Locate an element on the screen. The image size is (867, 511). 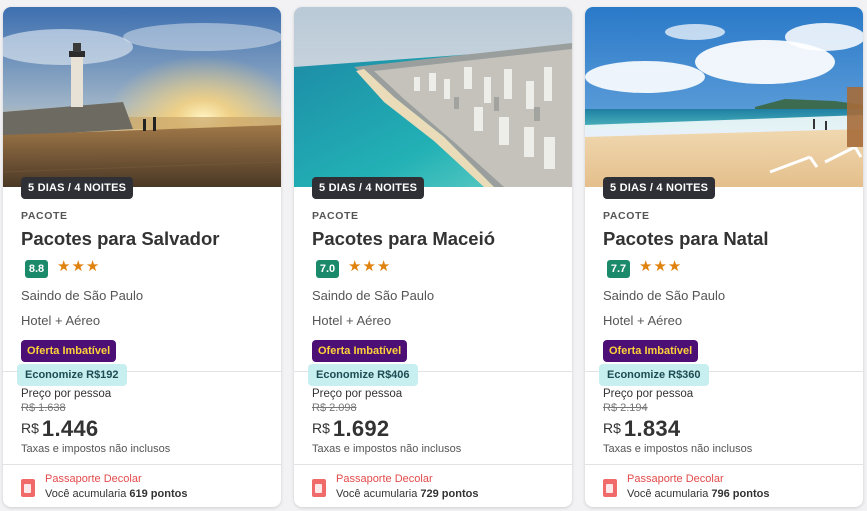
loyalty-points-text: Você acumularia 619 pontos is located at coordinates (116, 494).